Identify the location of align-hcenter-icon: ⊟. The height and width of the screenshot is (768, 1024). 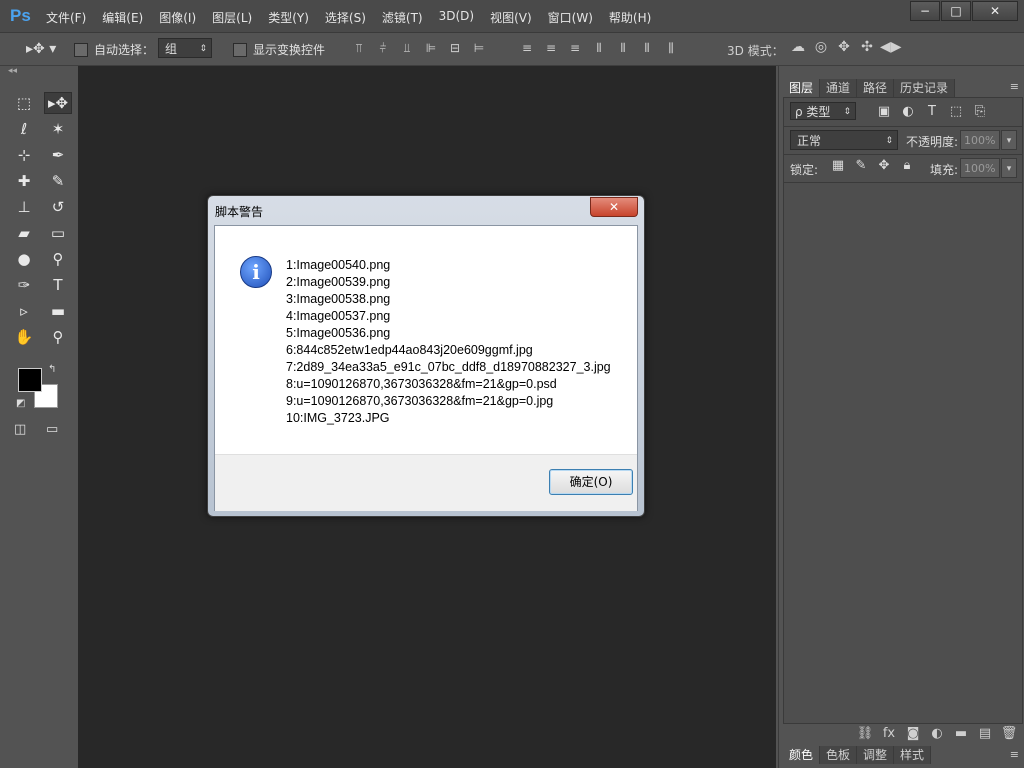
(455, 49).